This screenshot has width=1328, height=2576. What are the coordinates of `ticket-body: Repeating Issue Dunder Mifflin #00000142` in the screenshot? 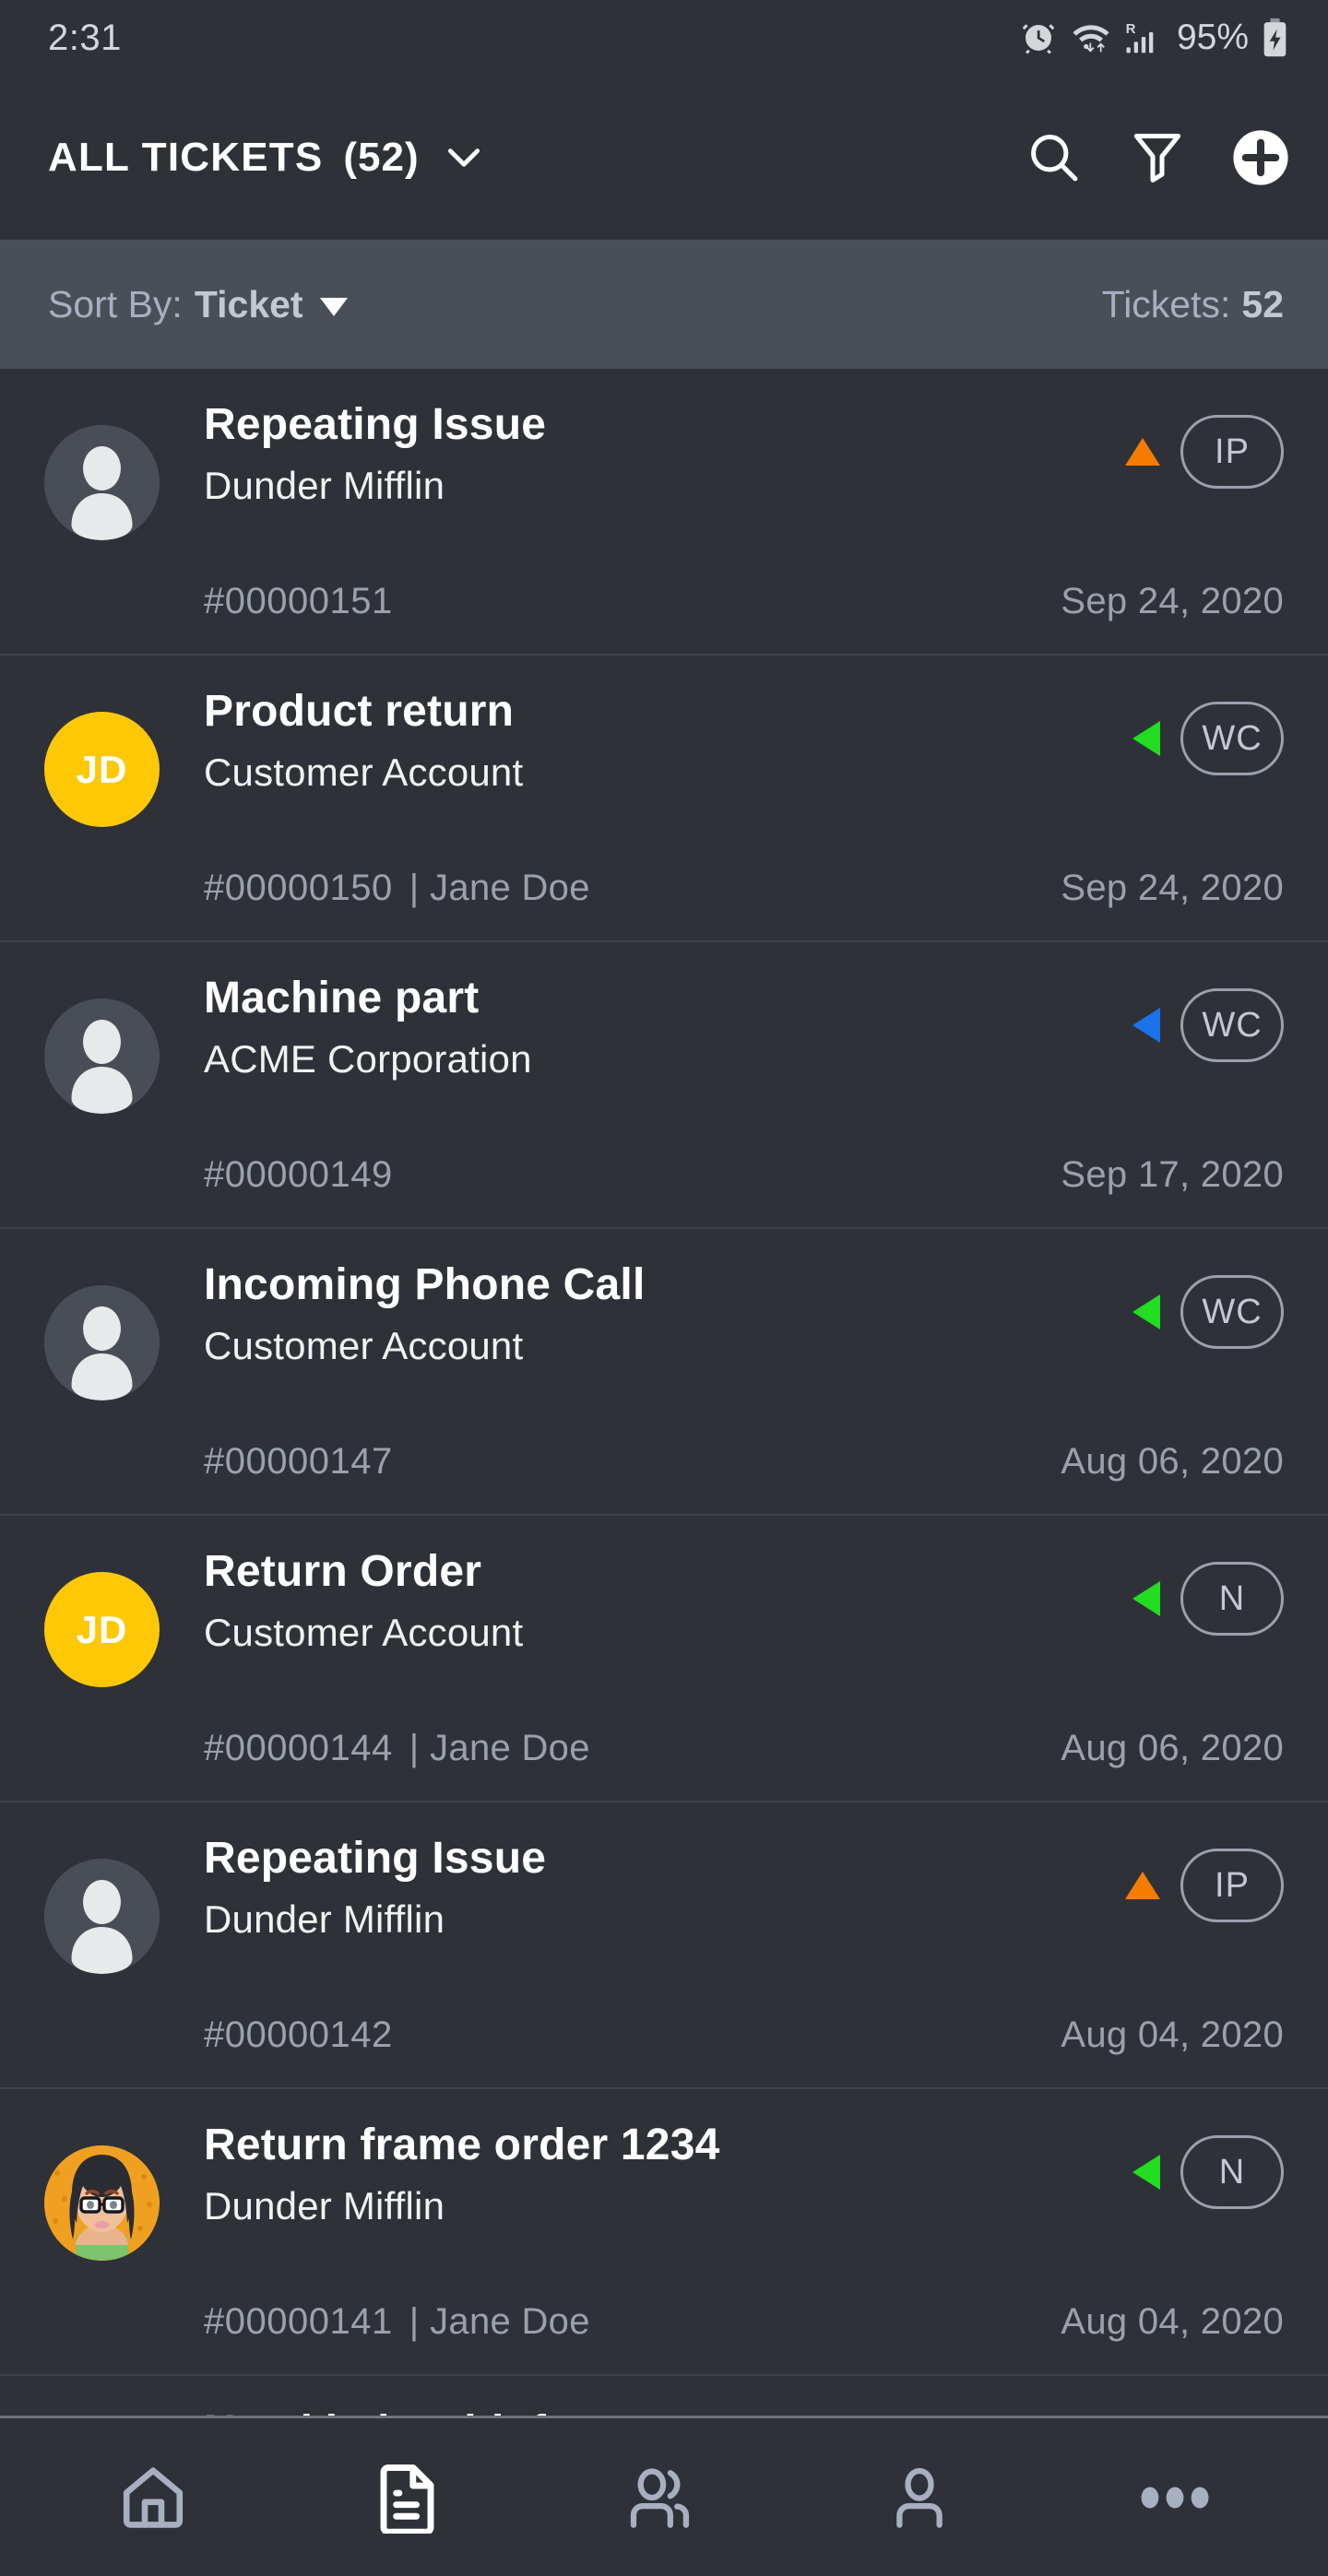 It's located at (658, 1960).